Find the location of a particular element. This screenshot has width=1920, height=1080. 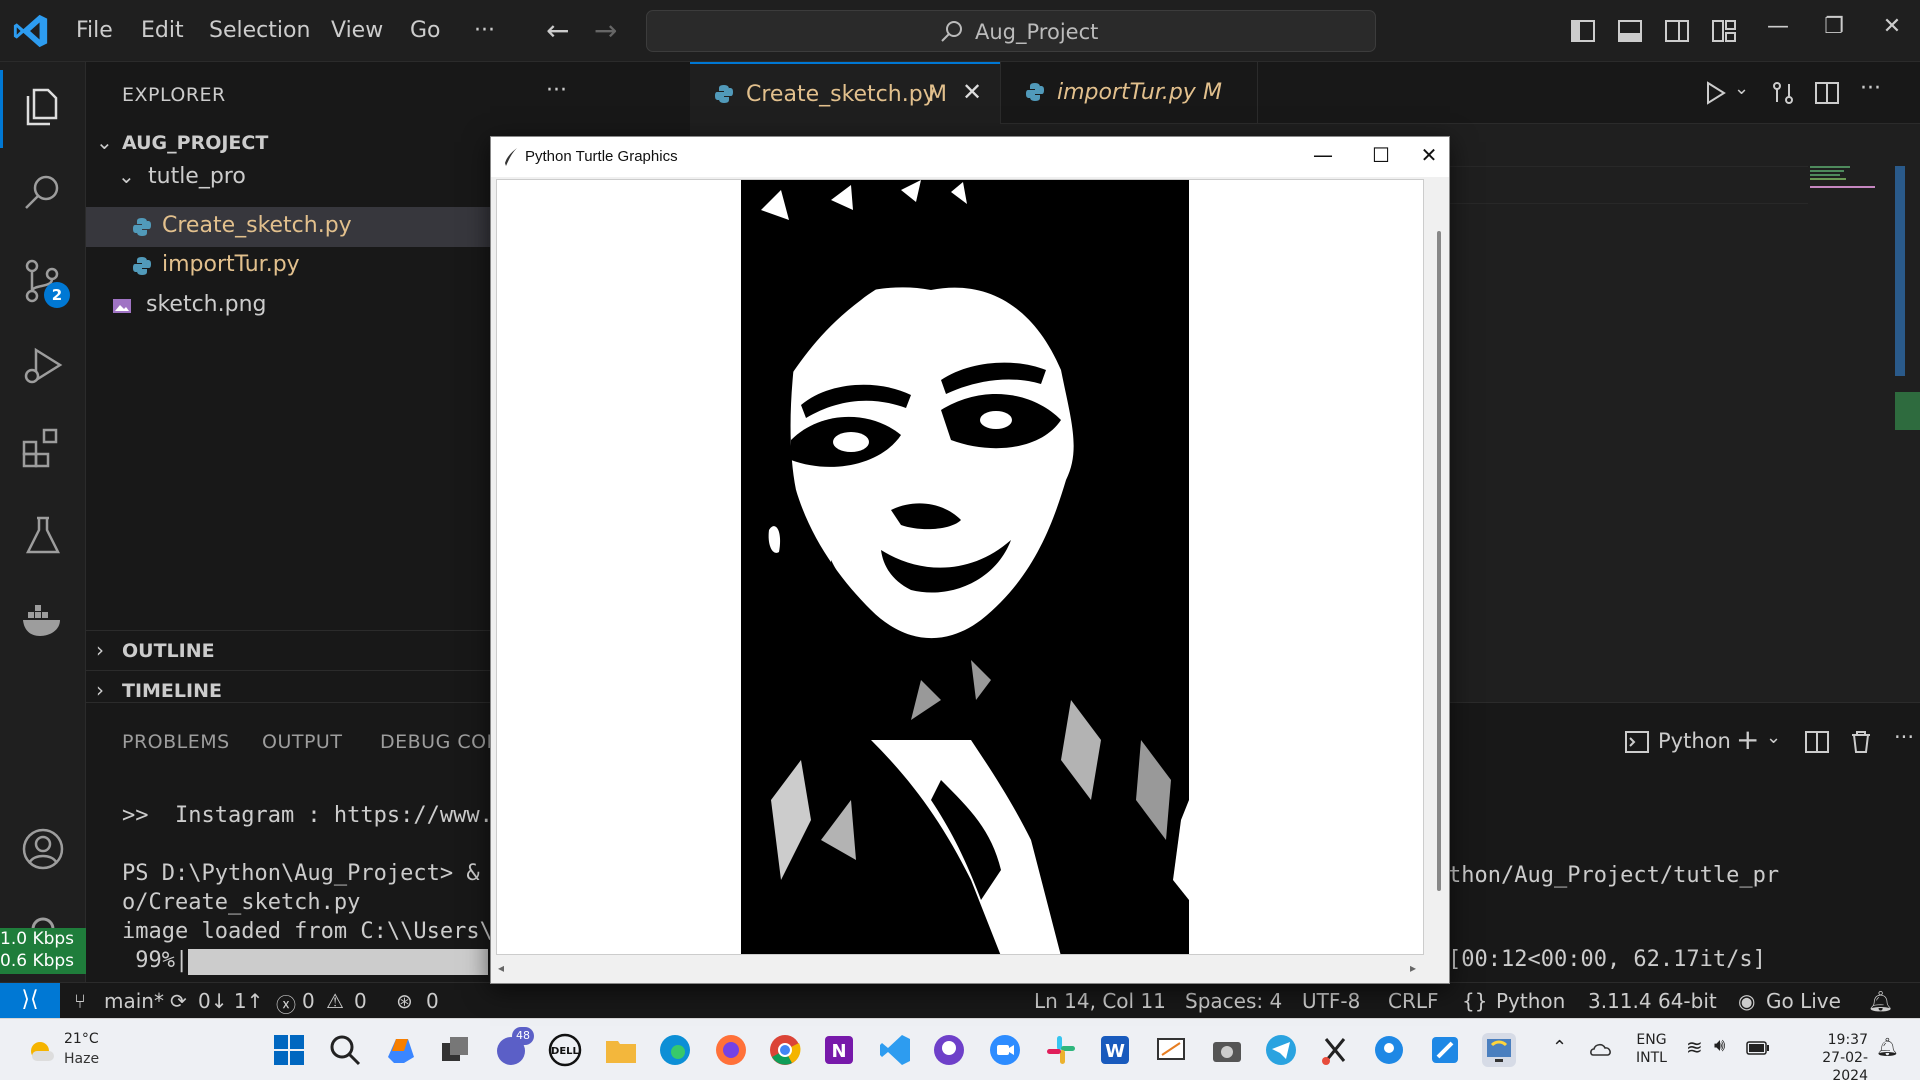

warning-count: 0 is located at coordinates (360, 1001).